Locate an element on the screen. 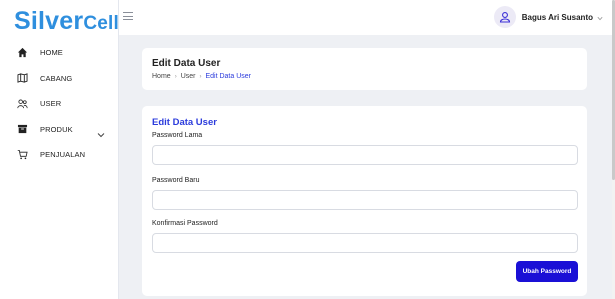  password-lama-input is located at coordinates (365, 155).